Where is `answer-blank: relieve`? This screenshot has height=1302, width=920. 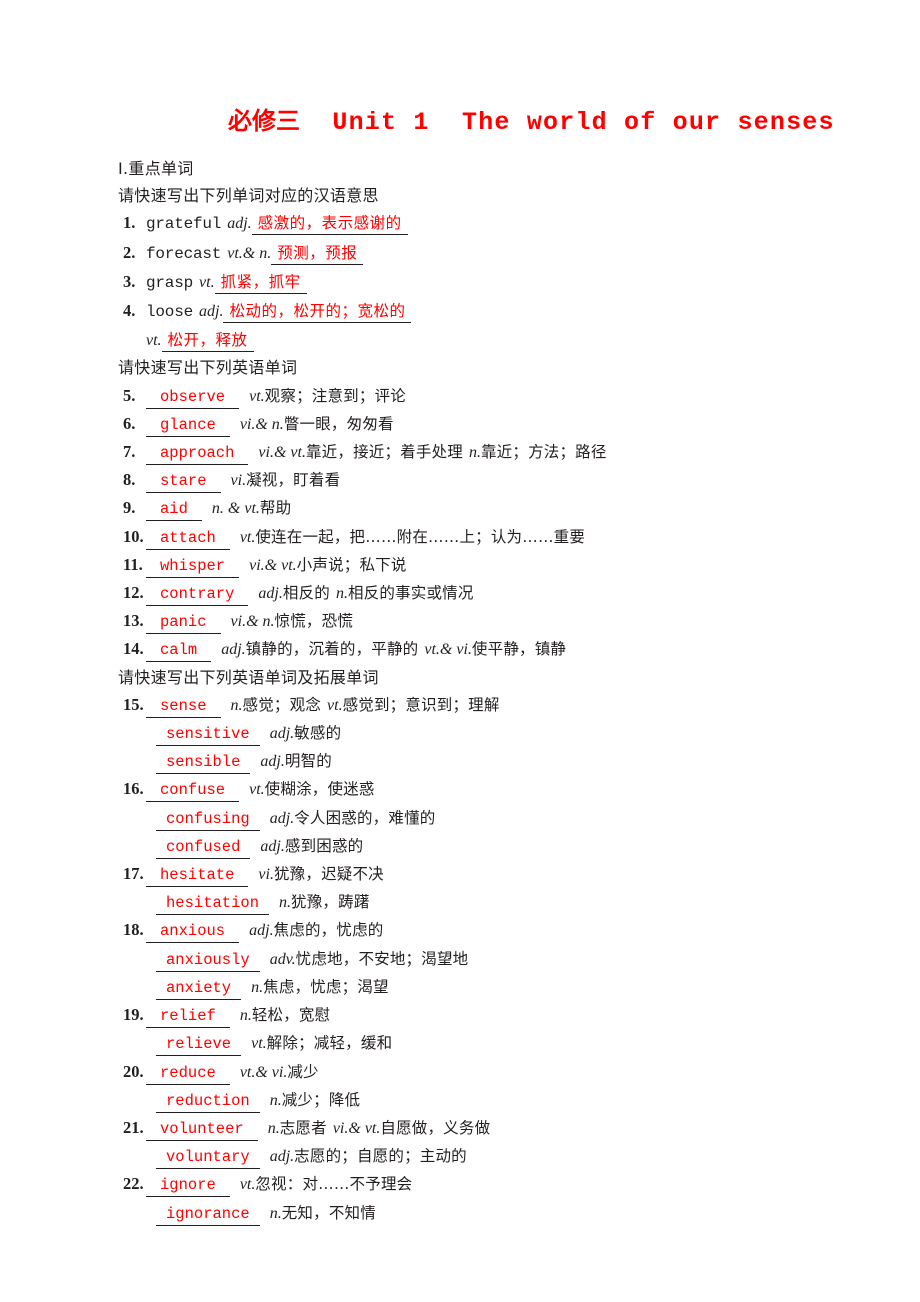 answer-blank: relieve is located at coordinates (199, 1045).